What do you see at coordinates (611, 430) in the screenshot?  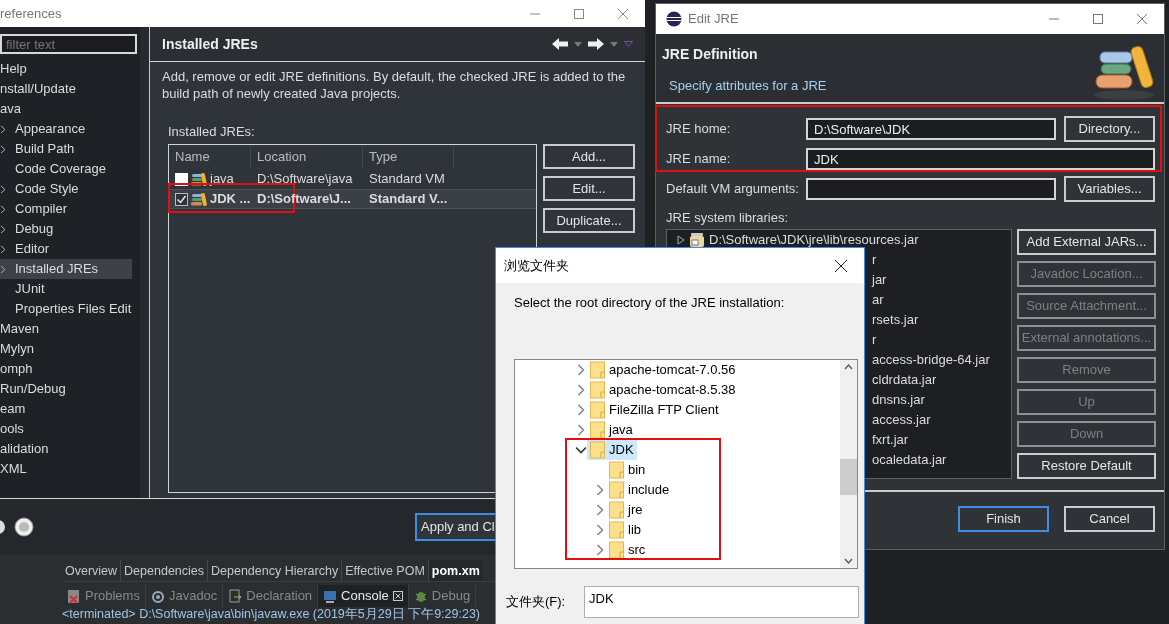 I see `folder-item: java` at bounding box center [611, 430].